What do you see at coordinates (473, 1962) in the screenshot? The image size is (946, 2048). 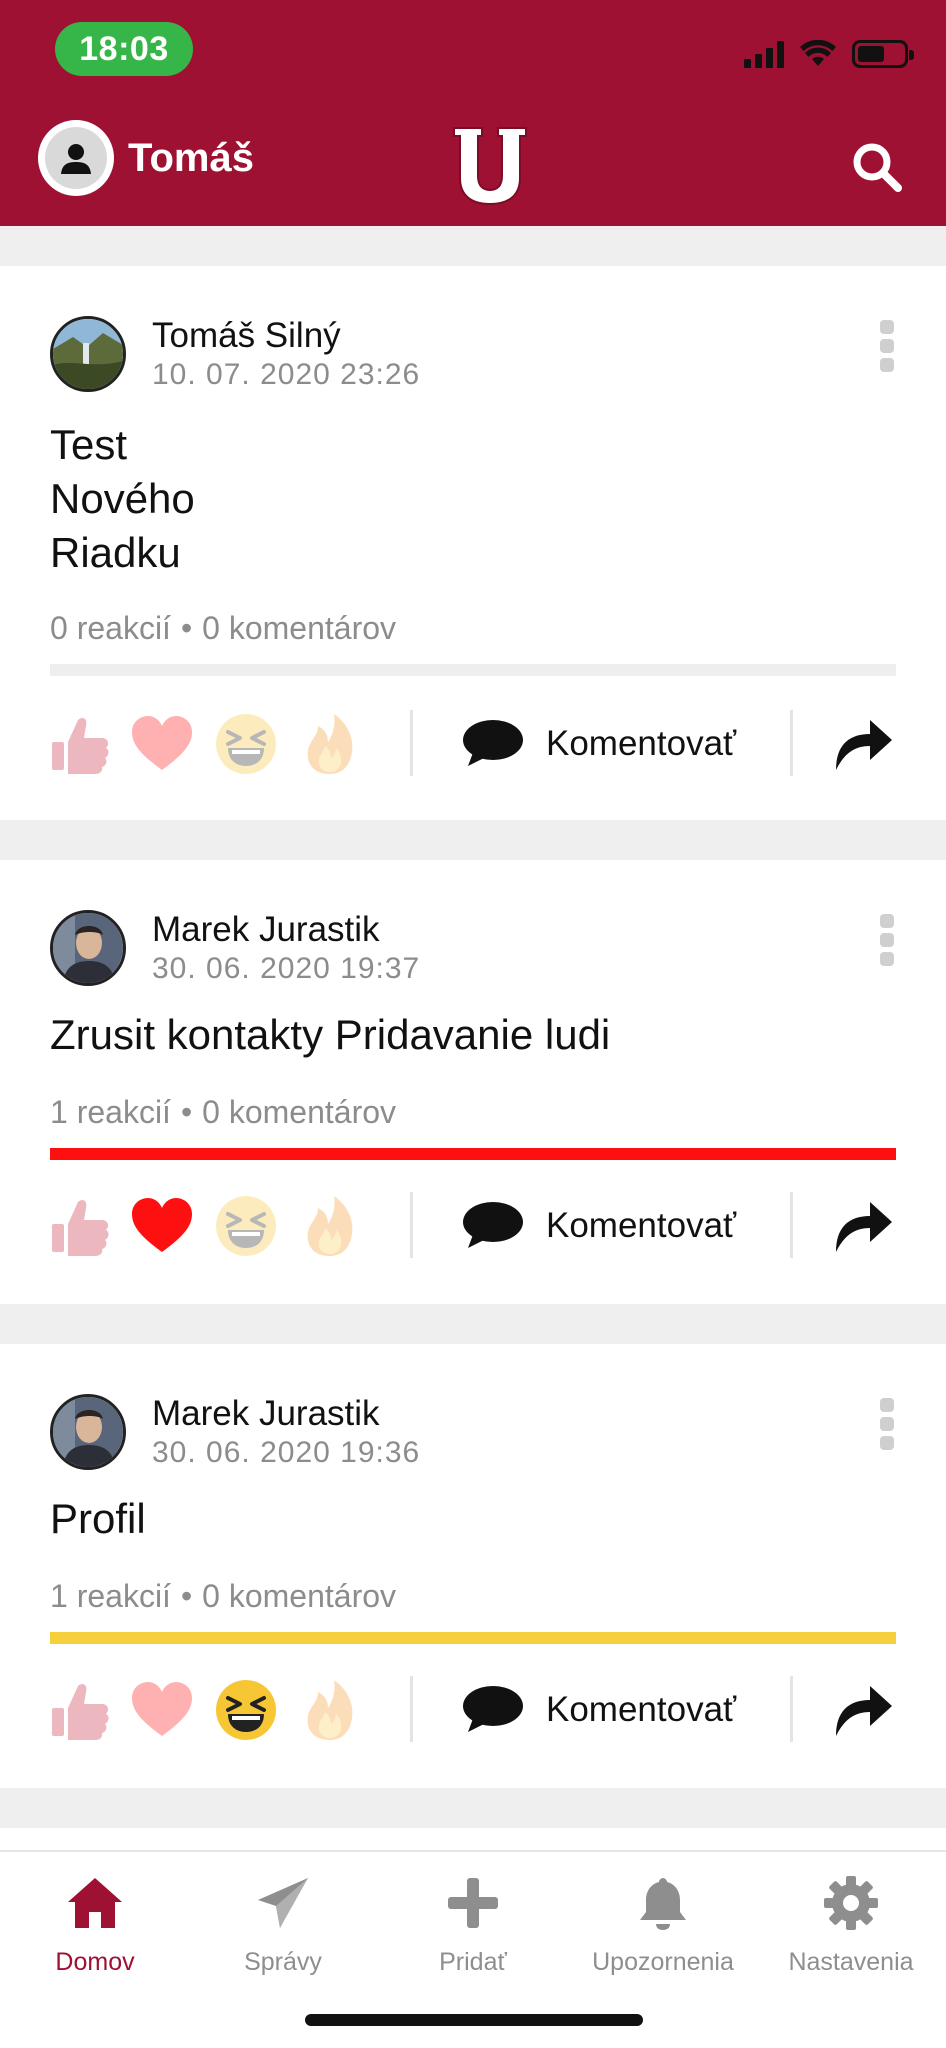 I see `nav-add-label: Pridať` at bounding box center [473, 1962].